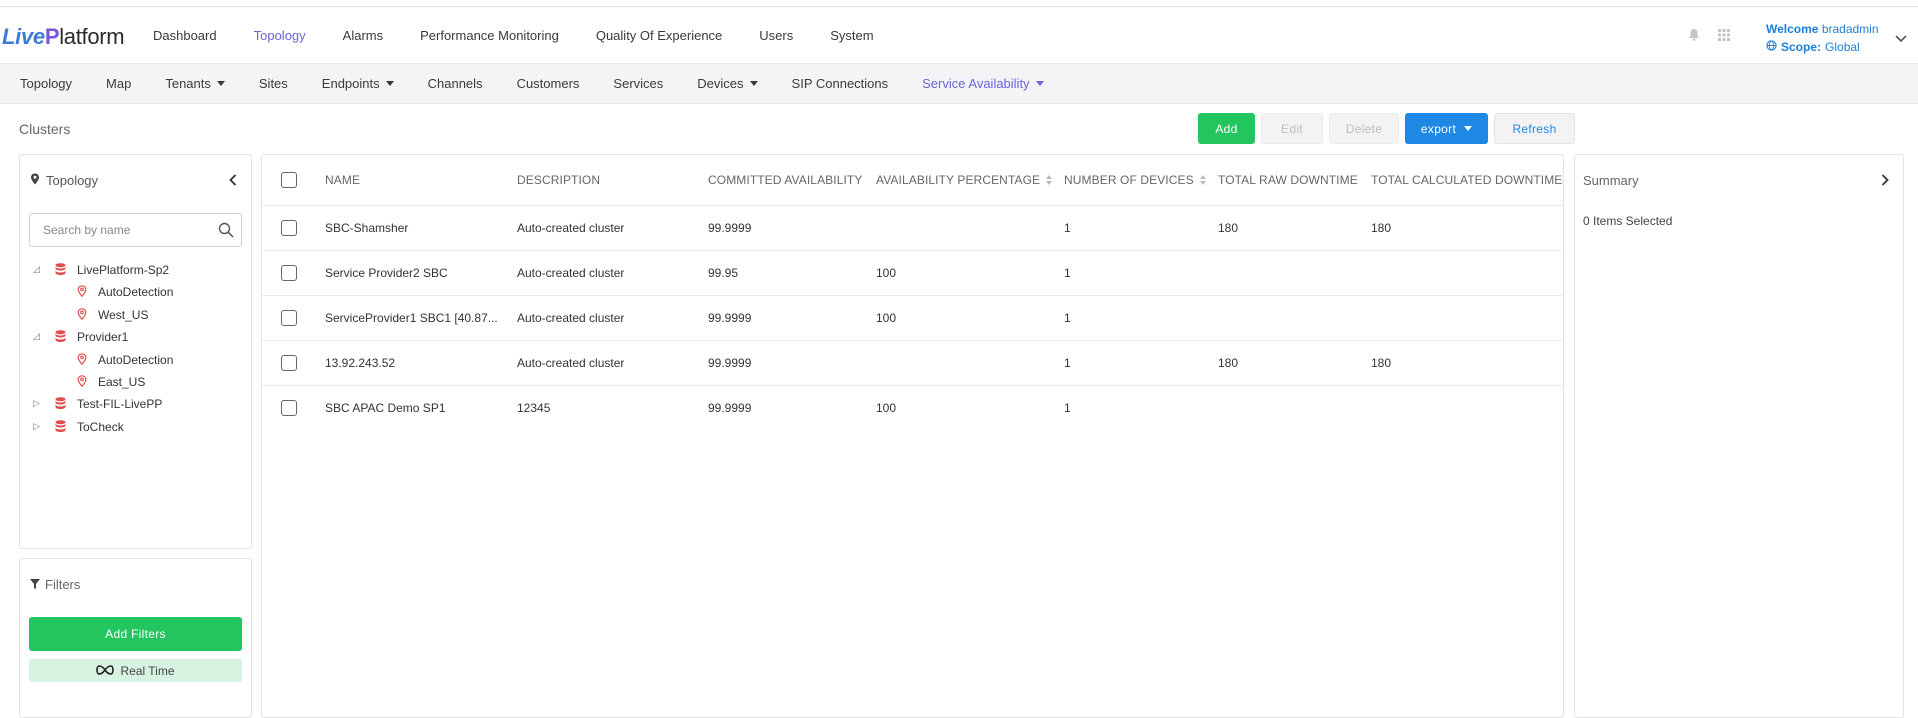  I want to click on column-header-description: DESCRIPTION, so click(558, 180).